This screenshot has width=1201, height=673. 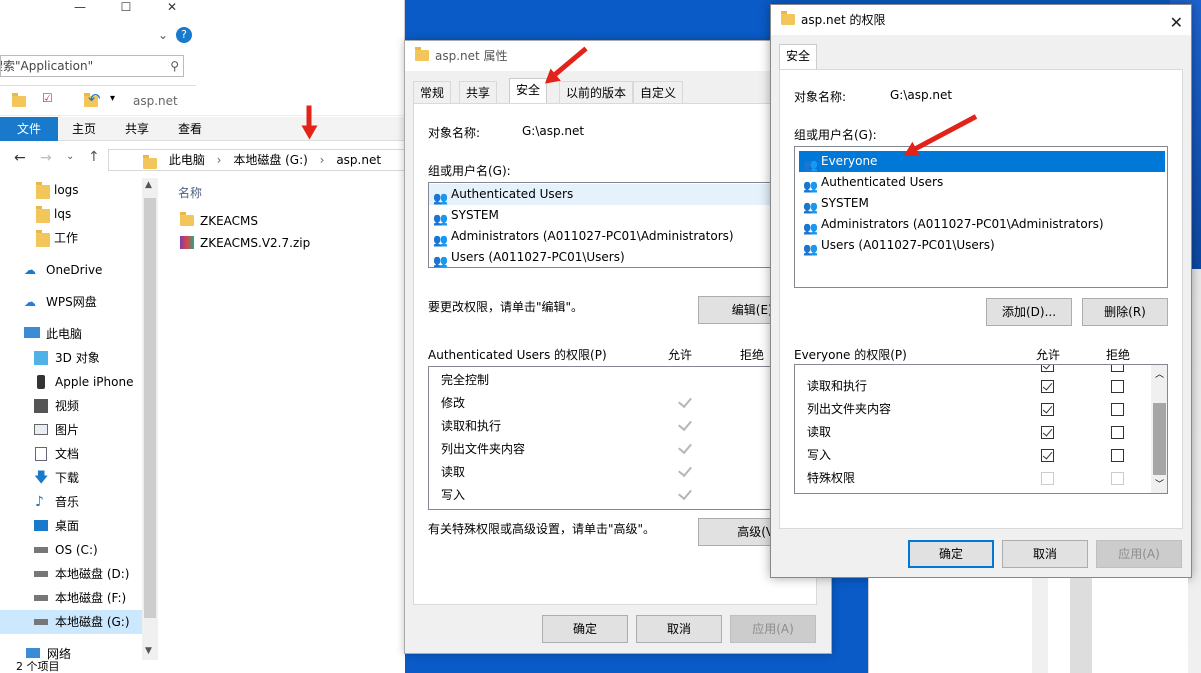 I want to click on ribbon-tab-view: 查看, so click(x=190, y=129).